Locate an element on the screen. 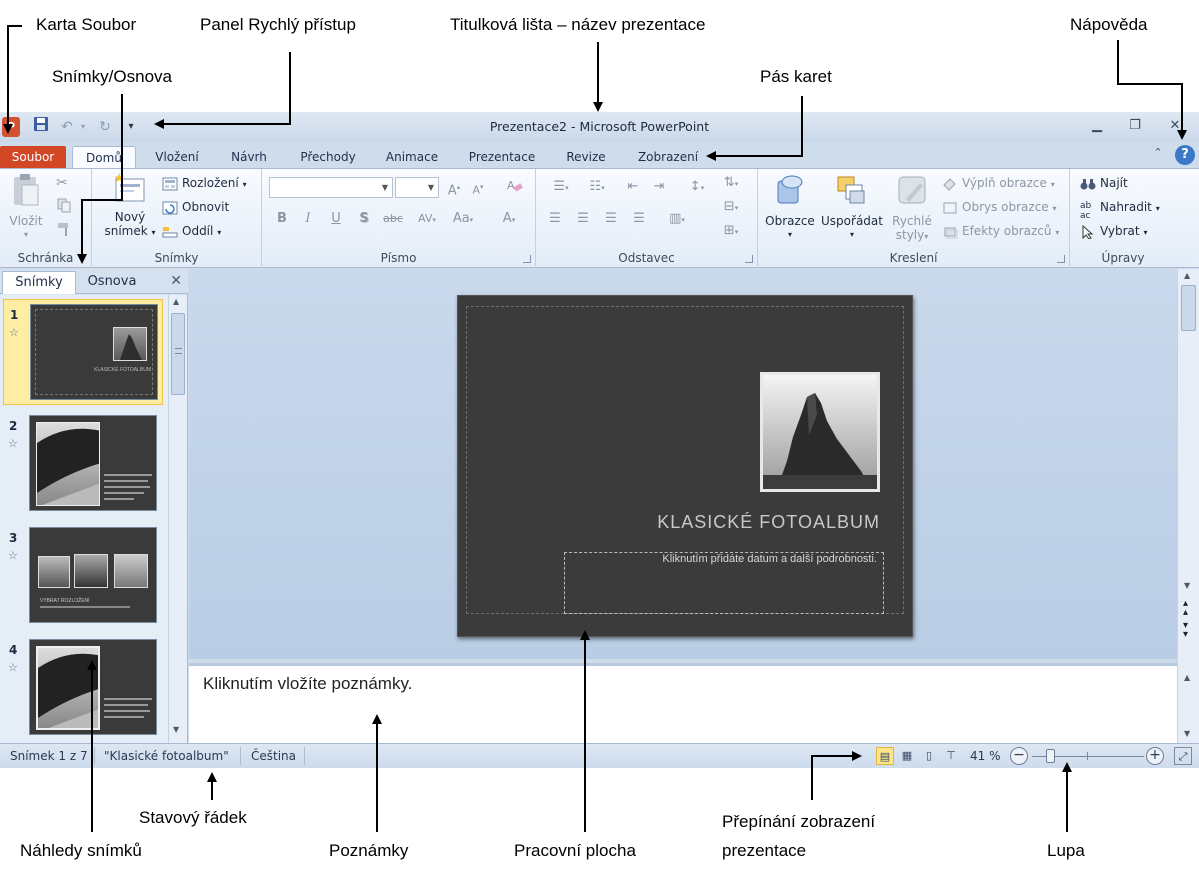  paste-button: Vložit ▾ is located at coordinates (26, 207).